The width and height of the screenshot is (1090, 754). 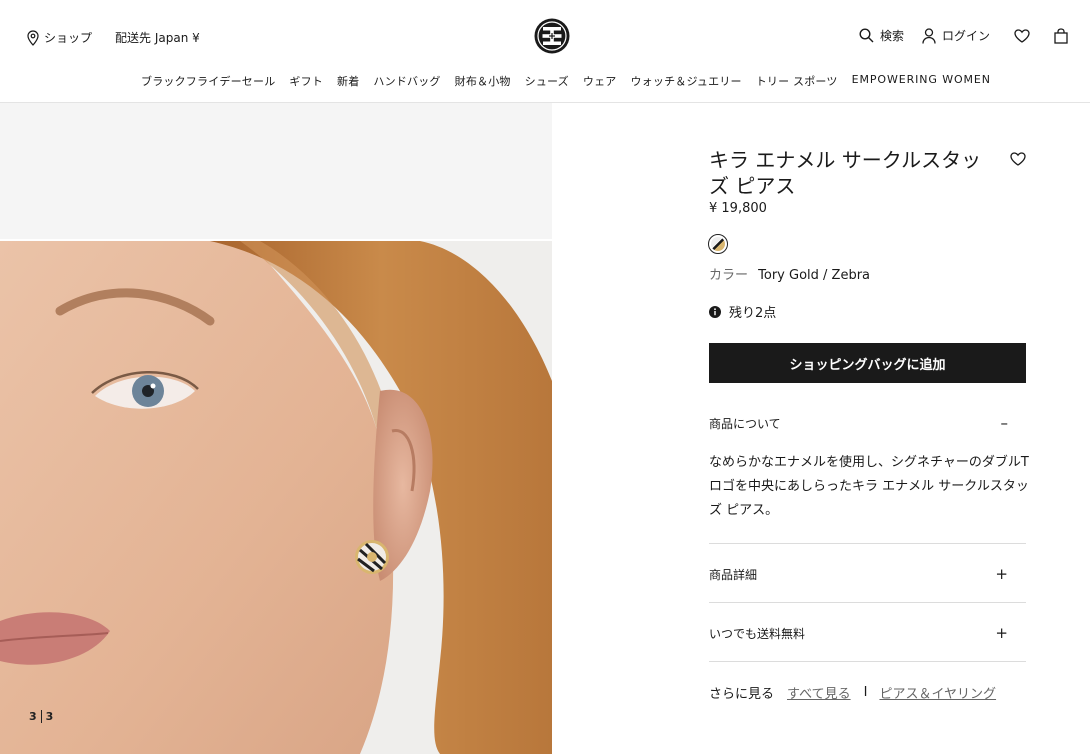 I want to click on info-icon, so click(x=715, y=311).